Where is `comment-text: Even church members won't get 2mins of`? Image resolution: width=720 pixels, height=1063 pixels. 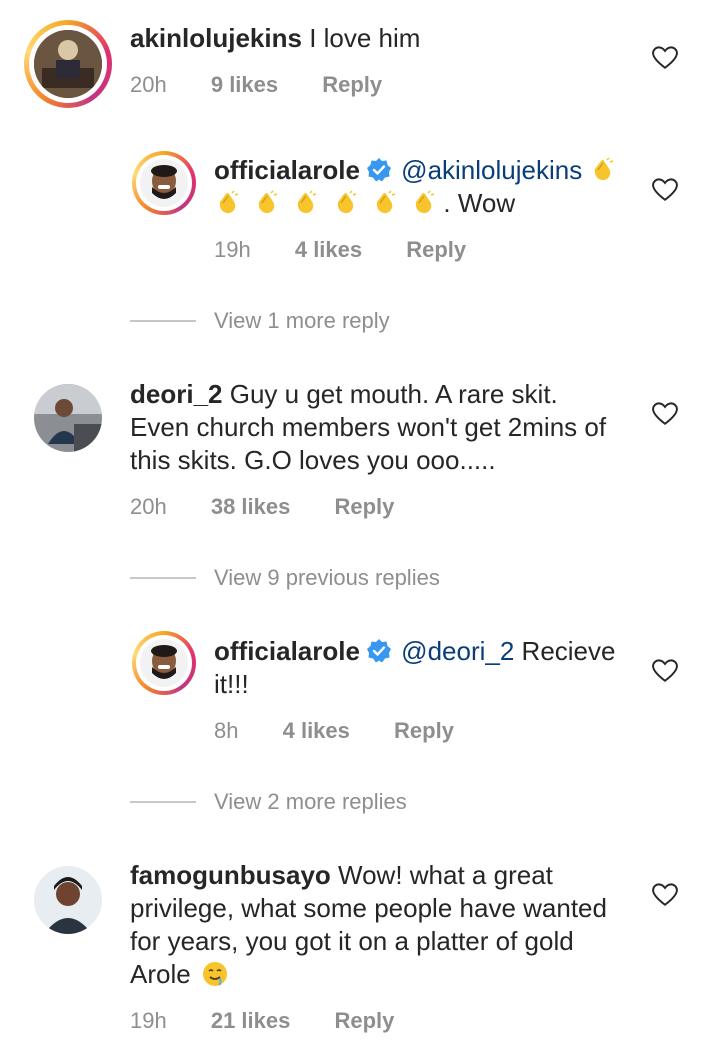
comment-text: Even church members won't get 2mins of is located at coordinates (368, 427).